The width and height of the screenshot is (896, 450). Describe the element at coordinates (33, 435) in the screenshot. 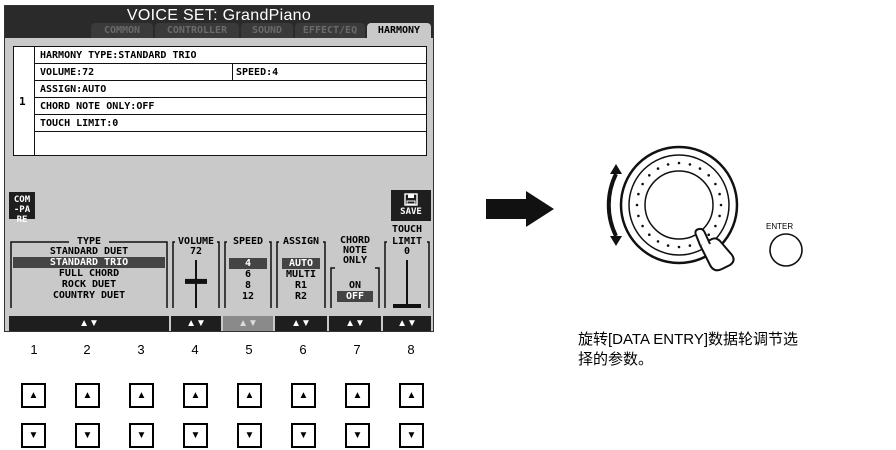

I see `button-1-down: ▼` at that location.